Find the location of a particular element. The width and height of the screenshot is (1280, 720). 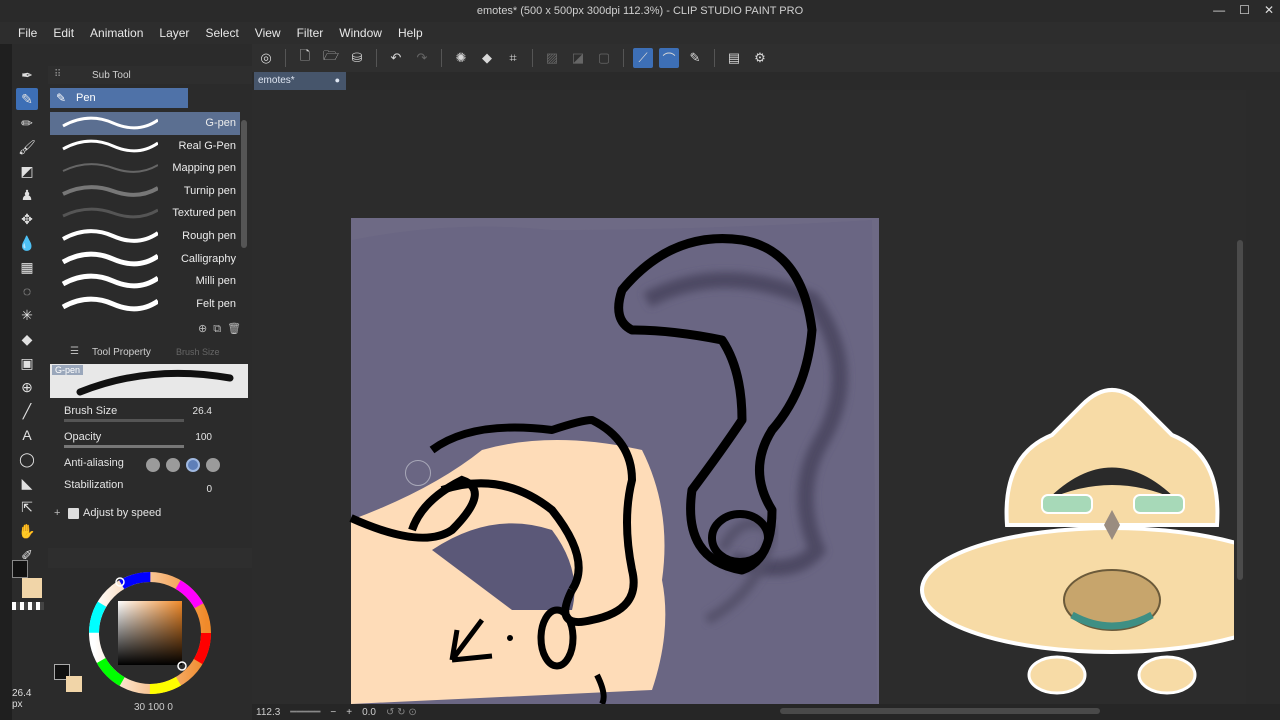

adjust-by-speed-row: + Adjust by speed is located at coordinates (146, 515).